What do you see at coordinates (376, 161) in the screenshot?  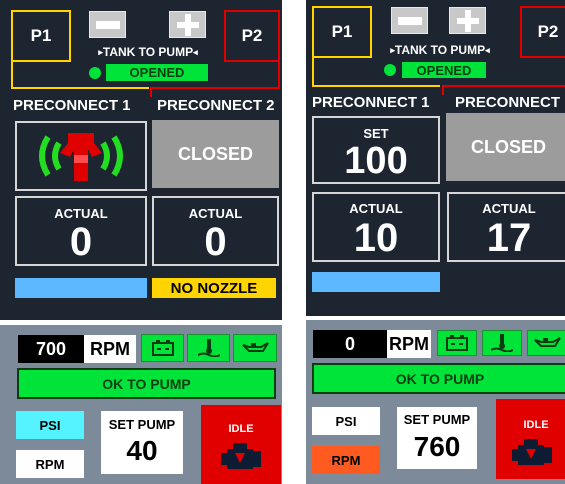 I see `set-value: 100` at bounding box center [376, 161].